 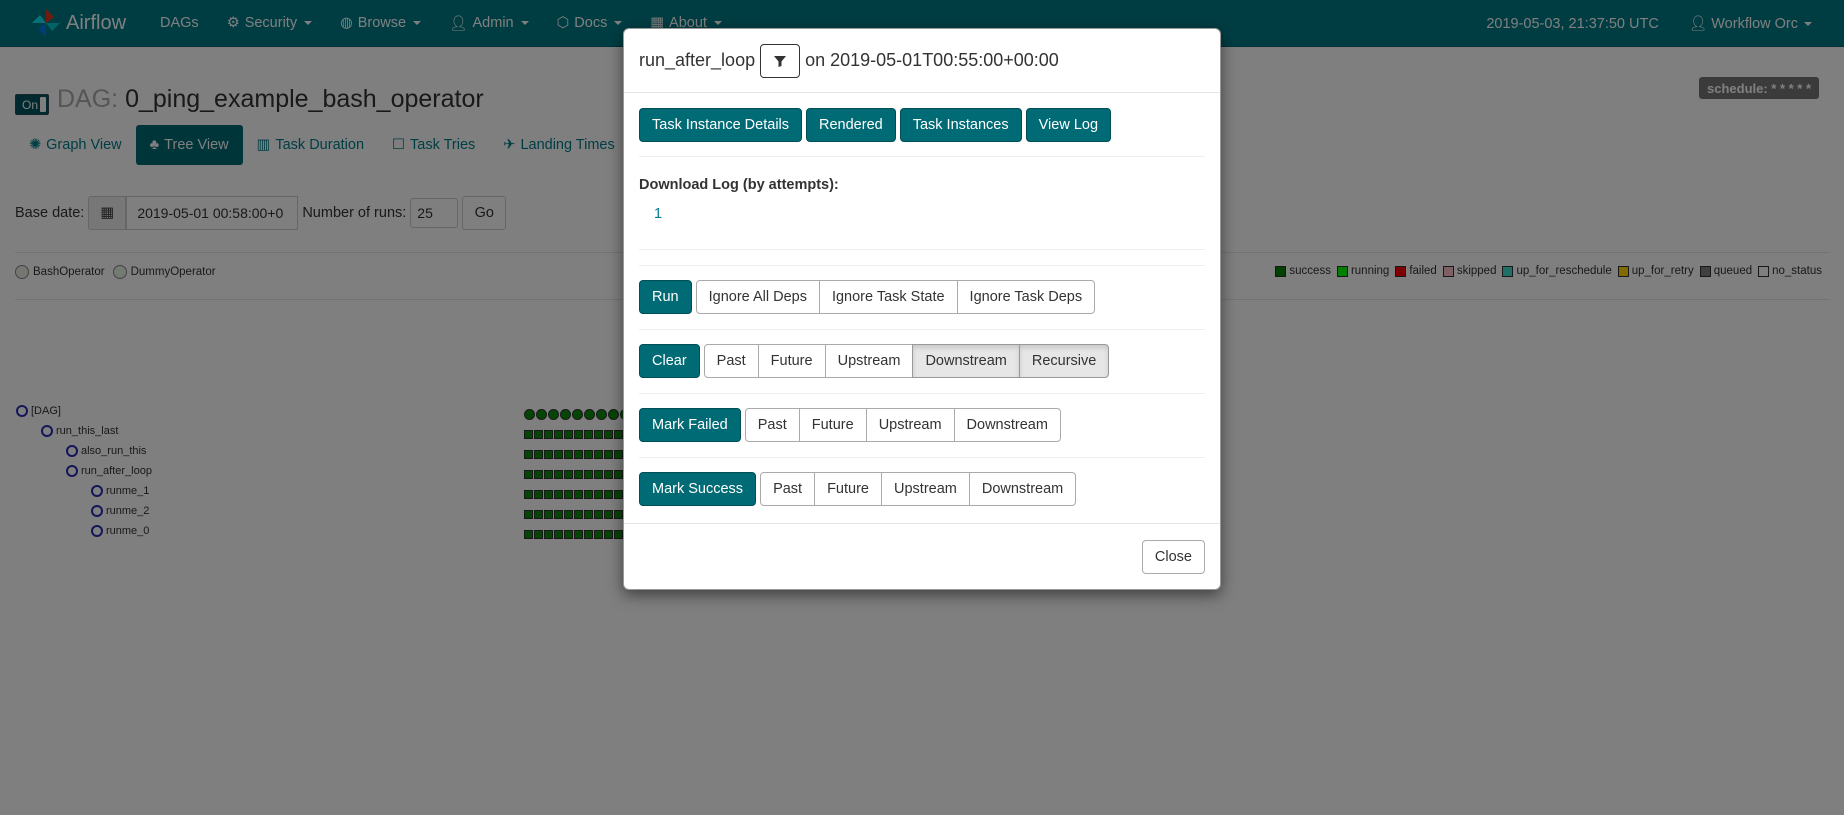 What do you see at coordinates (1173, 556) in the screenshot?
I see `close-button: Close` at bounding box center [1173, 556].